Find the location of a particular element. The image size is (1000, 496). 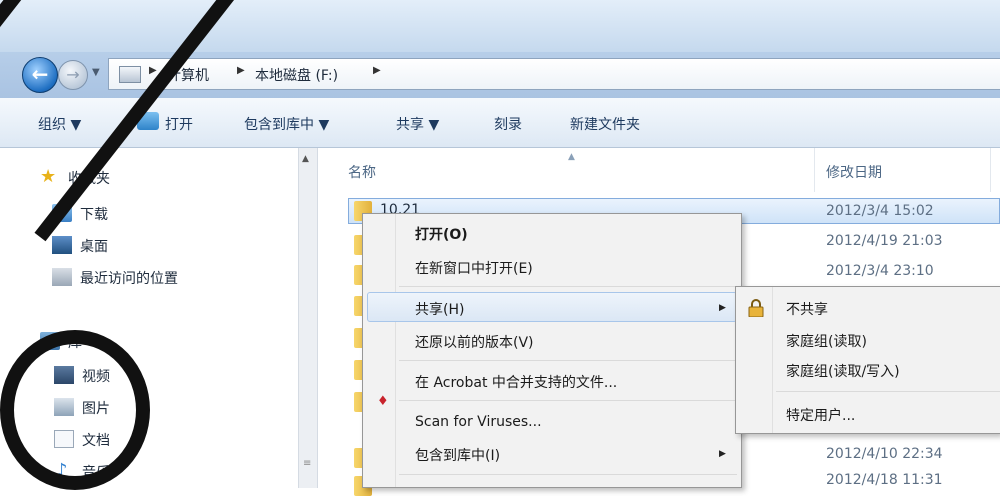

organize-button: 组织 ▼ is located at coordinates (59, 124).